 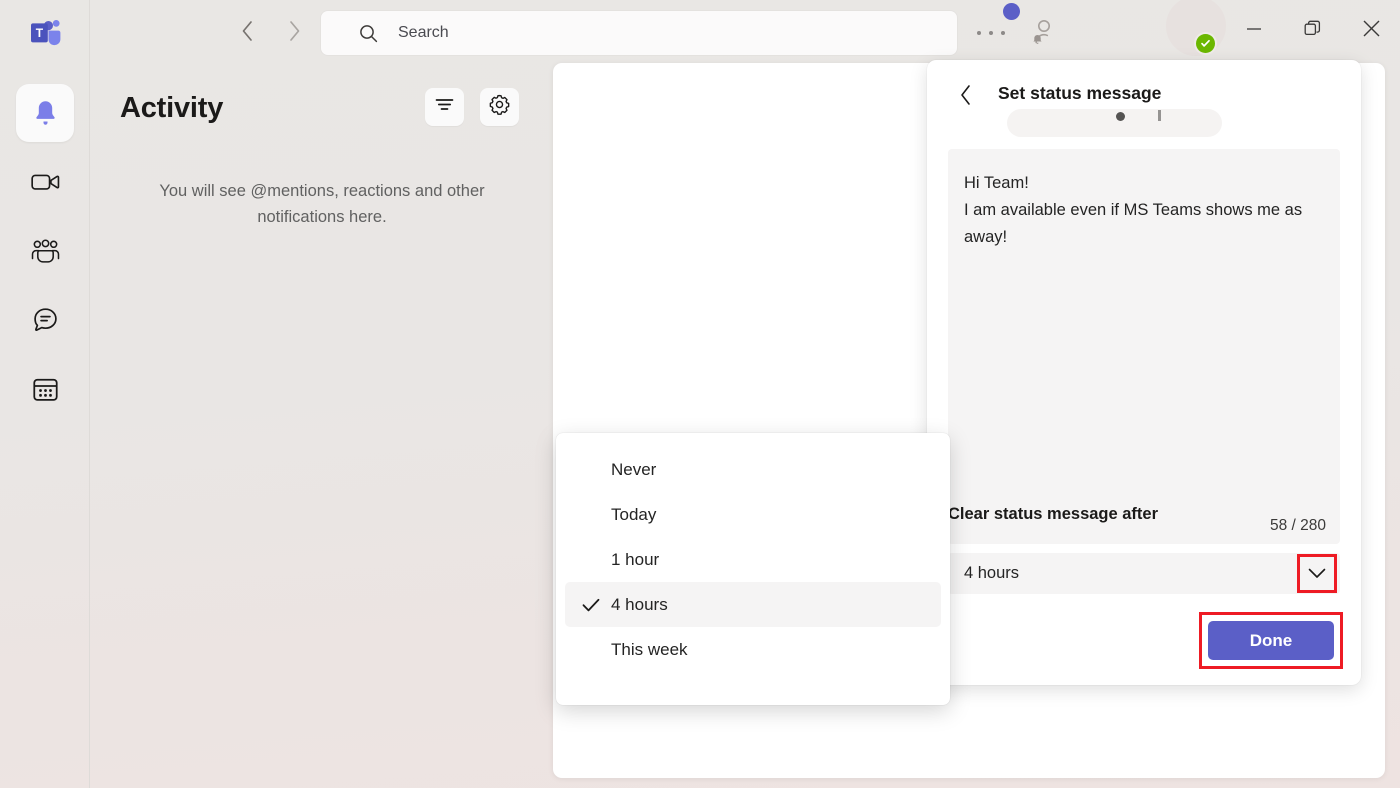 I want to click on rail-item-list, so click(x=45, y=256).